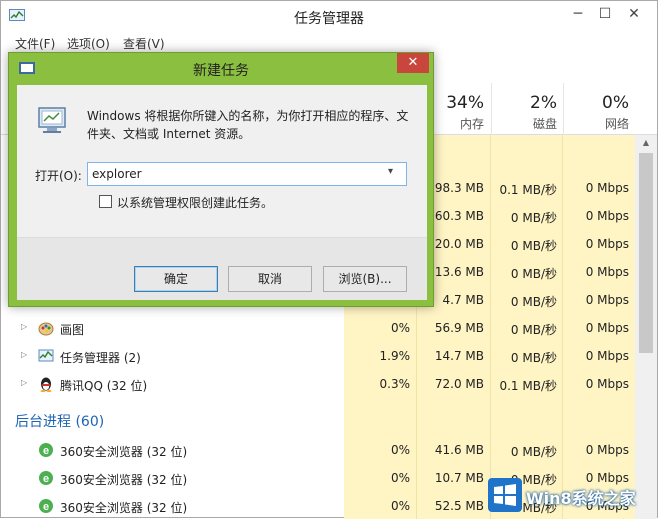  What do you see at coordinates (395, 356) in the screenshot?
I see `cpu-value: 1.9%` at bounding box center [395, 356].